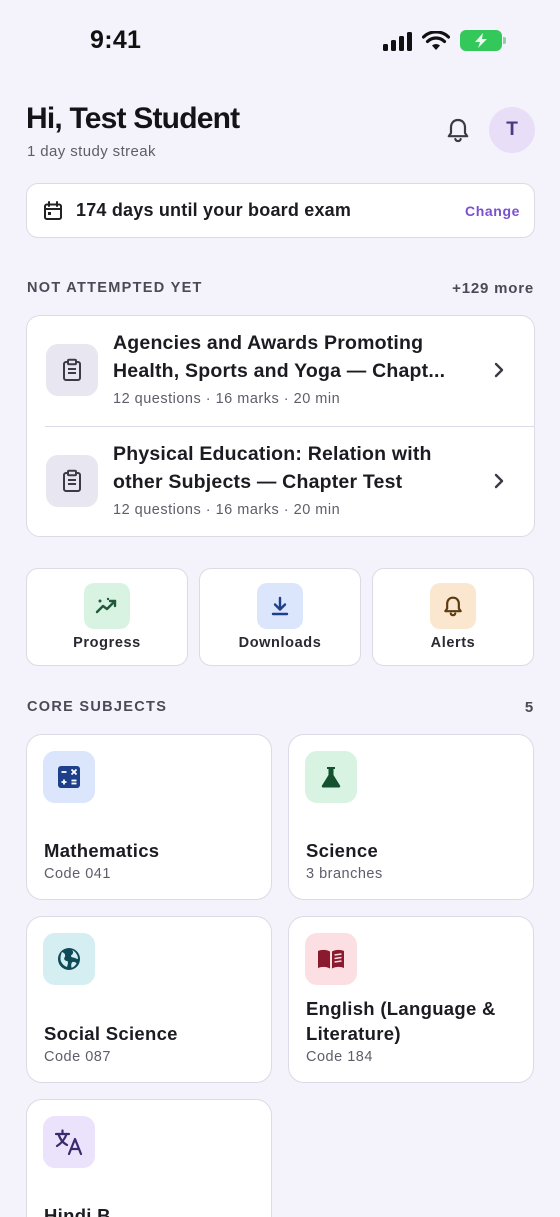  What do you see at coordinates (411, 817) in the screenshot?
I see `subject-card-science: Science 3 branches` at bounding box center [411, 817].